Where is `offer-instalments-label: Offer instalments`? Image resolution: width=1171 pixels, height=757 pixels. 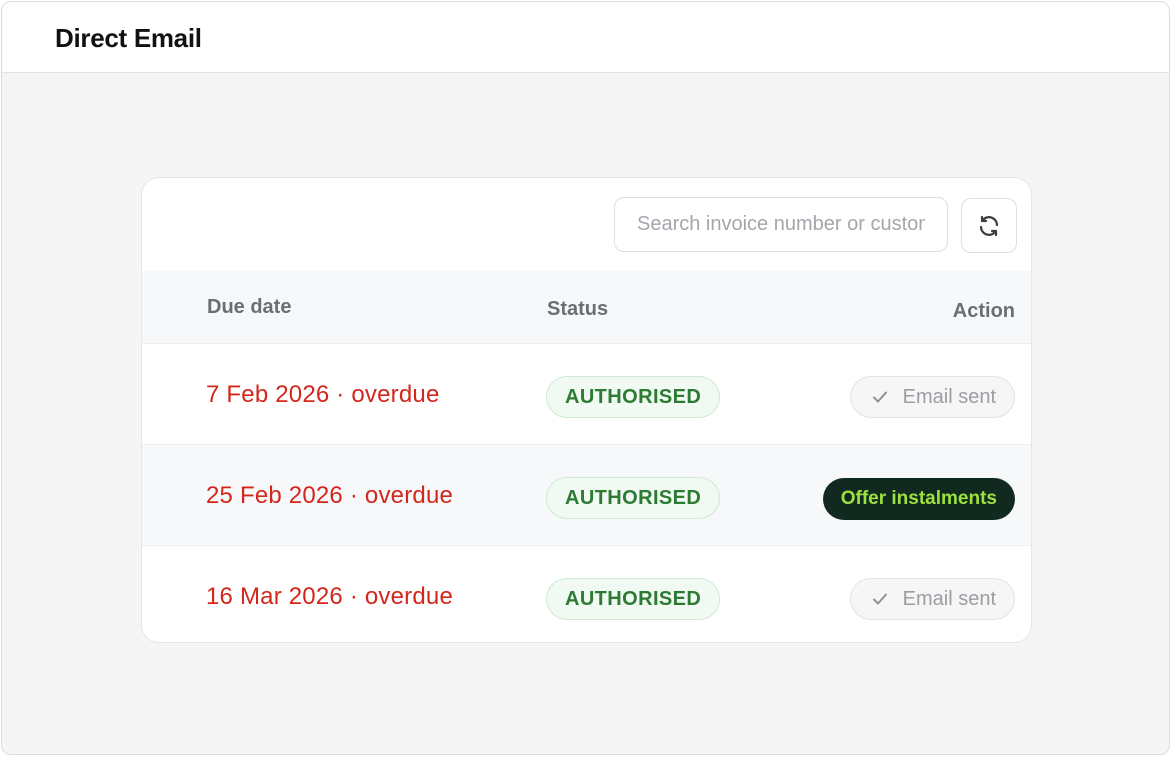
offer-instalments-label: Offer instalments is located at coordinates (918, 498).